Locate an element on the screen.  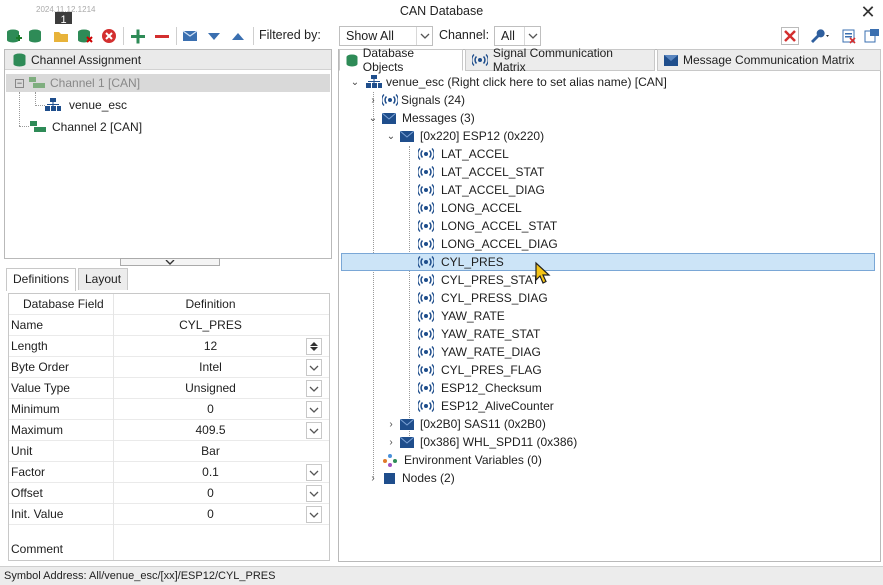
value-type-dropdown is located at coordinates (314, 388).